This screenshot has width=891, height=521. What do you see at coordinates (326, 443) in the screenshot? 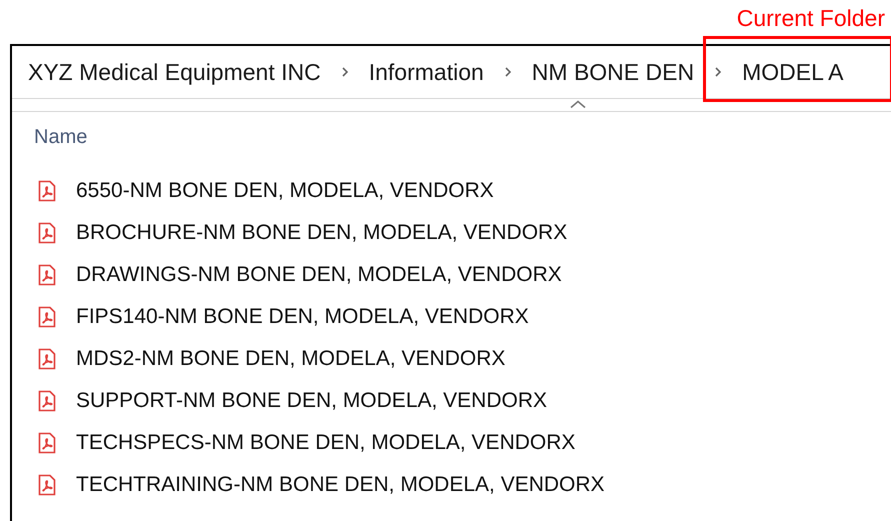
I see `file-name: TECHSPECS-NM BONE DEN, MODELA, VENDORX` at bounding box center [326, 443].